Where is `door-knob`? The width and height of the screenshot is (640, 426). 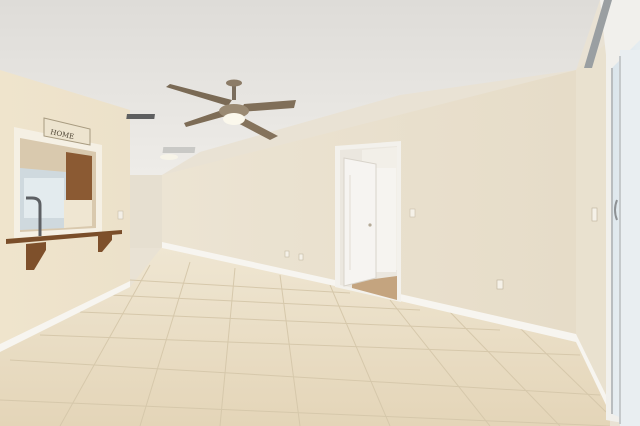 door-knob is located at coordinates (370, 225).